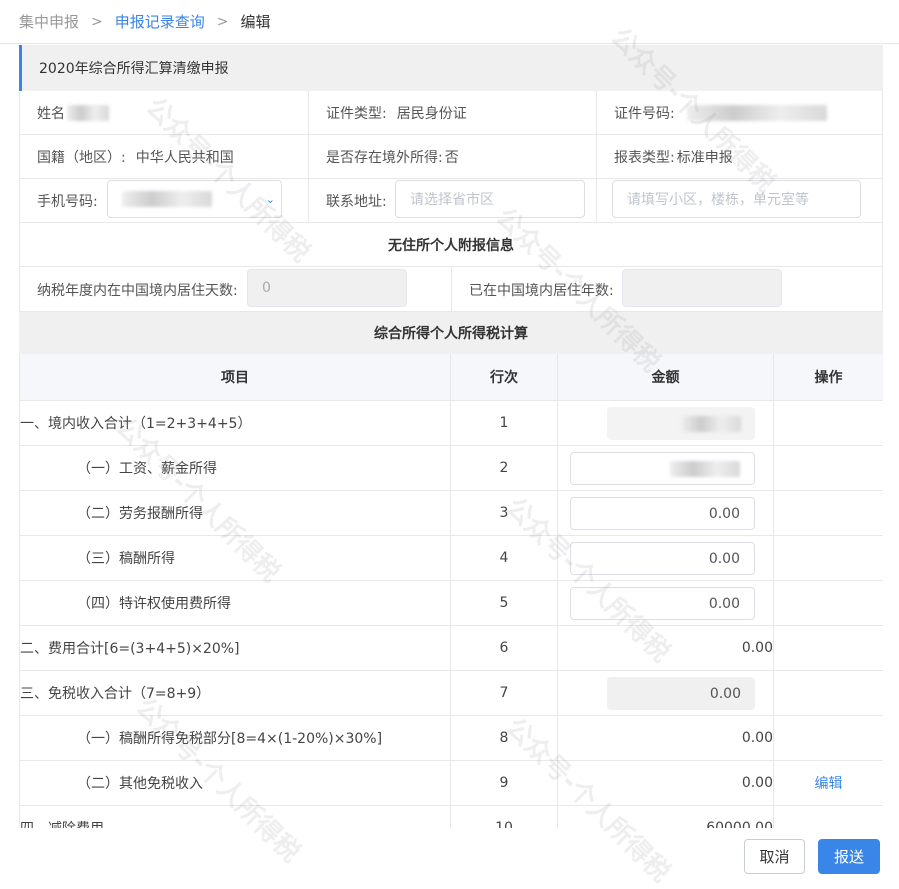 This screenshot has height=889, width=899. I want to click on id-number-label: 证件号码:, so click(644, 114).